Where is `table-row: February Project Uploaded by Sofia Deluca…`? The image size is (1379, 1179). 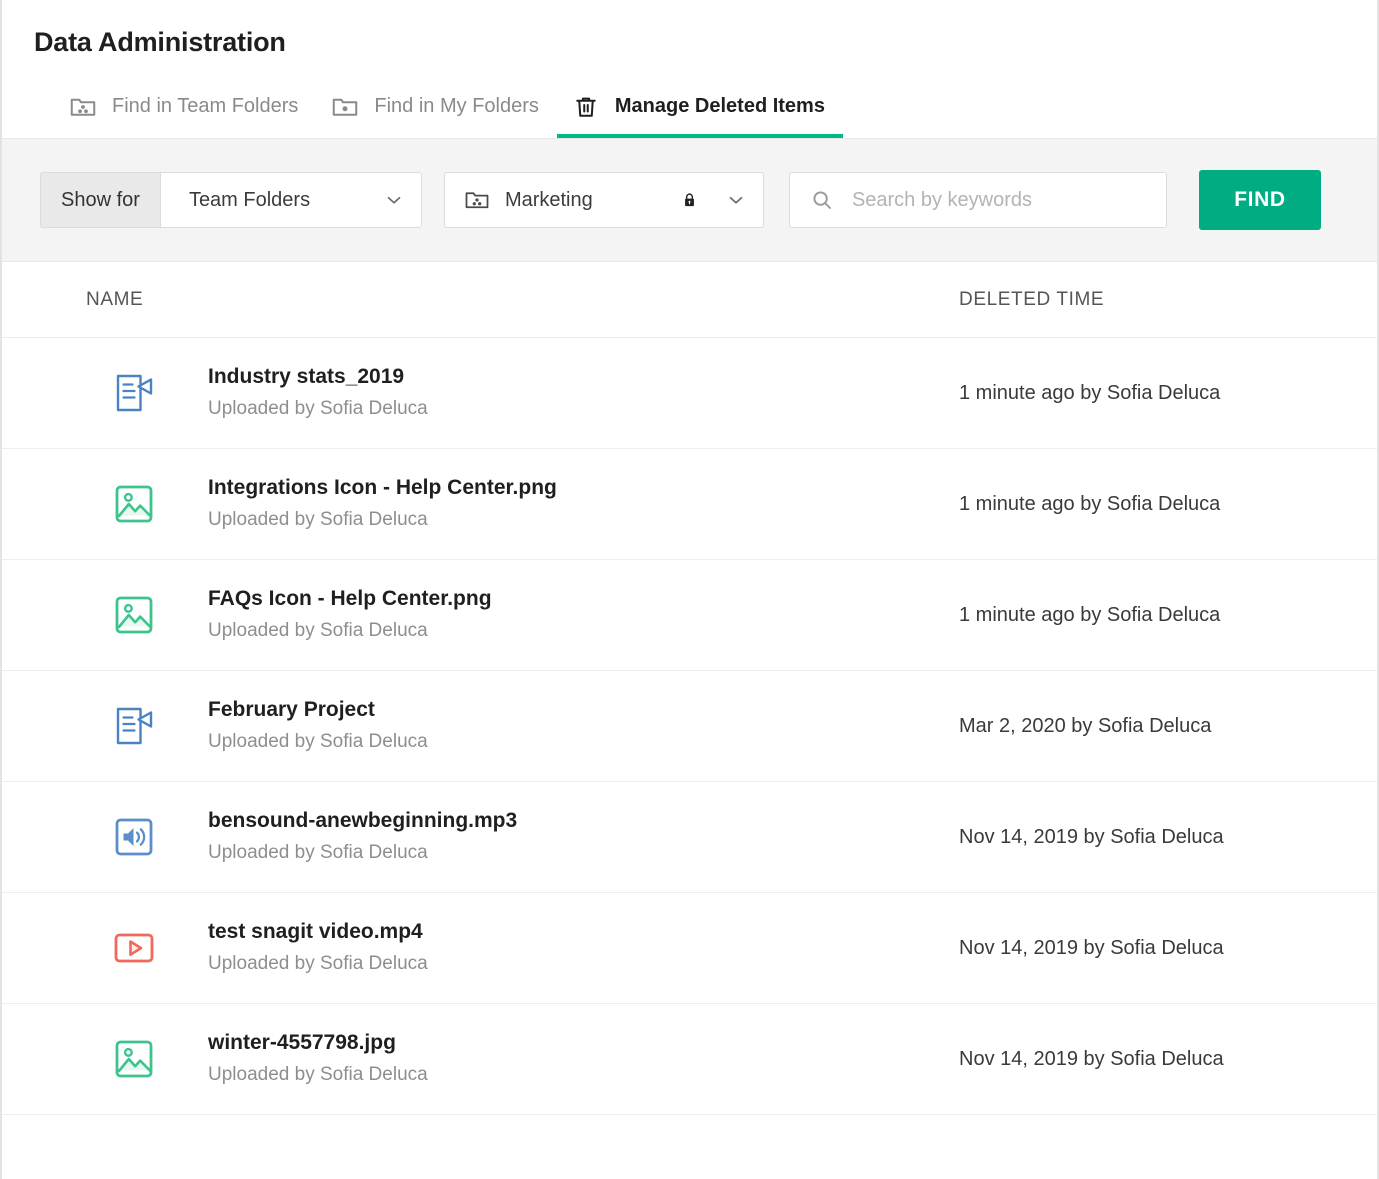 table-row: February Project Uploaded by Sofia Deluca… is located at coordinates (689, 726).